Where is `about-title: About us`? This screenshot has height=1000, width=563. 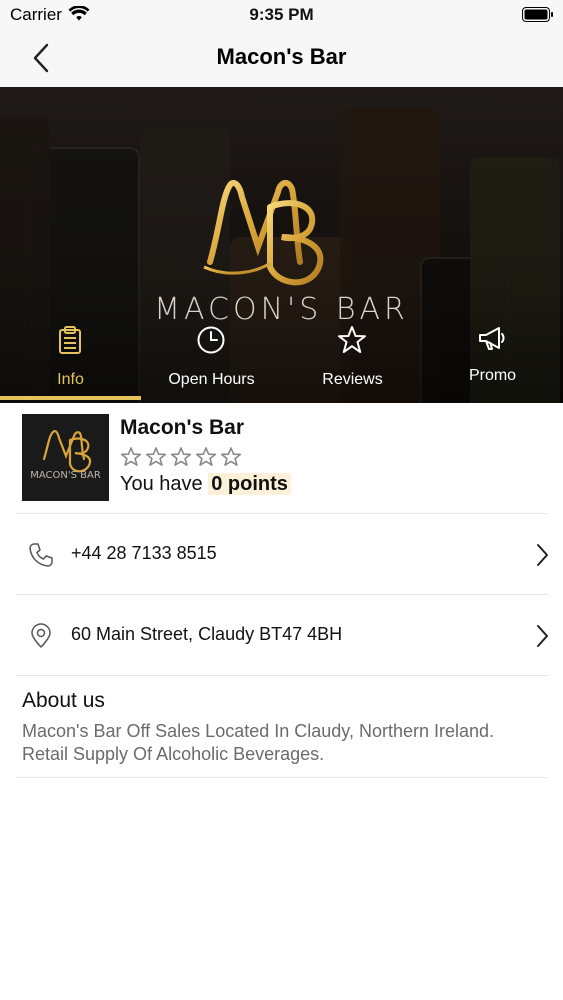
about-title: About us is located at coordinates (63, 700).